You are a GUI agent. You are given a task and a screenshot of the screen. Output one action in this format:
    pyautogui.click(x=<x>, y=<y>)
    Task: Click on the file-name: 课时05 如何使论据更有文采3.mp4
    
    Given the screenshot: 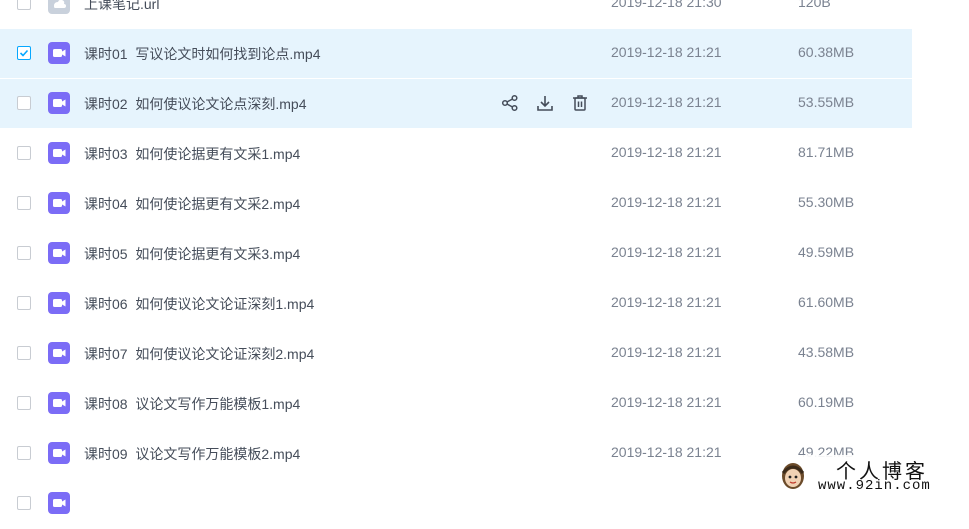 What is the action you would take?
    pyautogui.click(x=192, y=254)
    